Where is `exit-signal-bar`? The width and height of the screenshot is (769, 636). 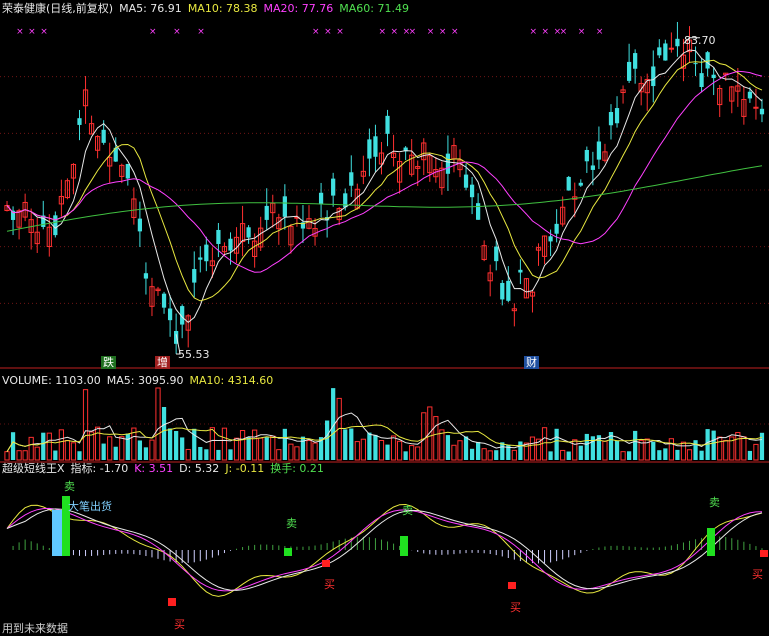
exit-signal-bar is located at coordinates (57, 533).